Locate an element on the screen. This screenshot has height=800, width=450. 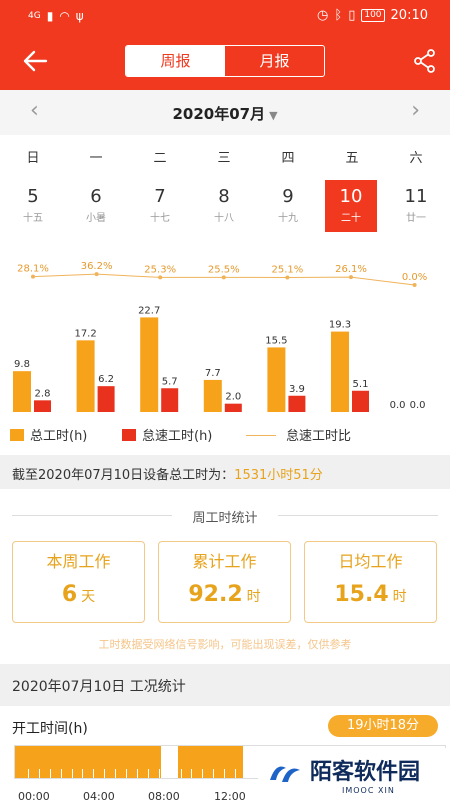
day-number: 9 is located at coordinates (288, 196).